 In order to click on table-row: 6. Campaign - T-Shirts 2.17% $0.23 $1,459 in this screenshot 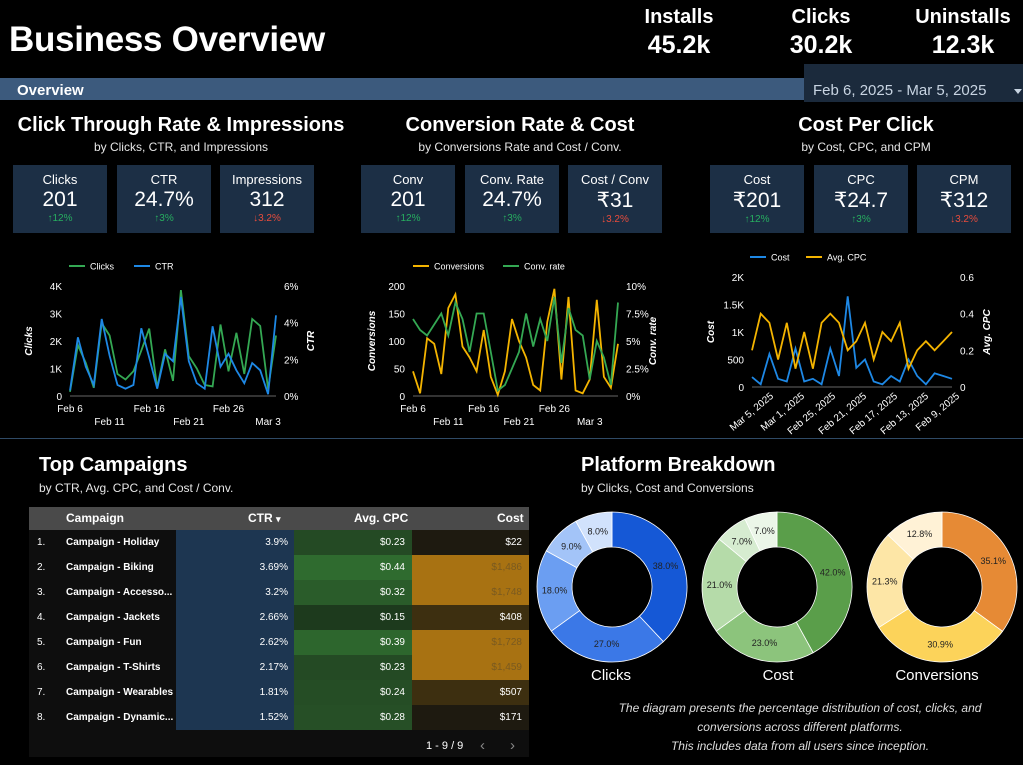, I will do `click(279, 667)`.